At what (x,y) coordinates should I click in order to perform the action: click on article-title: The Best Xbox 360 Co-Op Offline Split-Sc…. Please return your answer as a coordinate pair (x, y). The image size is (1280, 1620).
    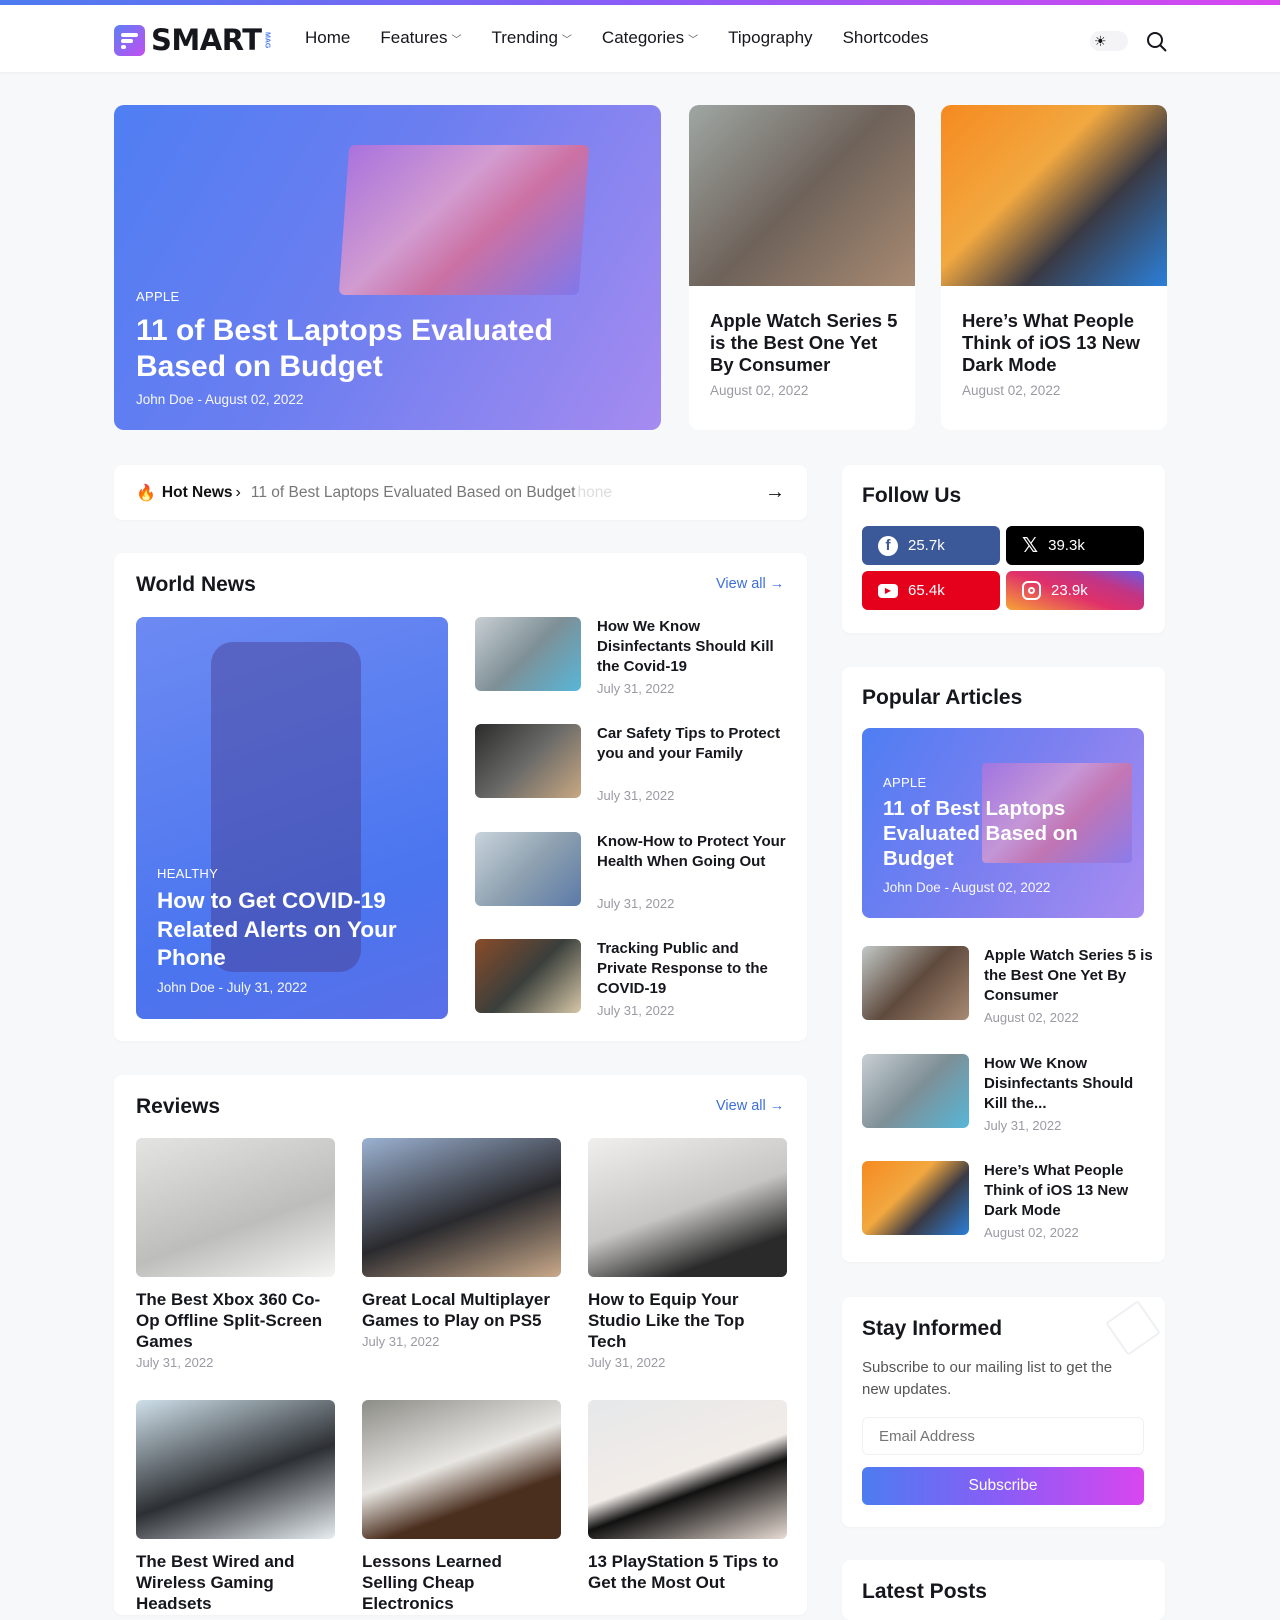
    Looking at the image, I should click on (235, 1320).